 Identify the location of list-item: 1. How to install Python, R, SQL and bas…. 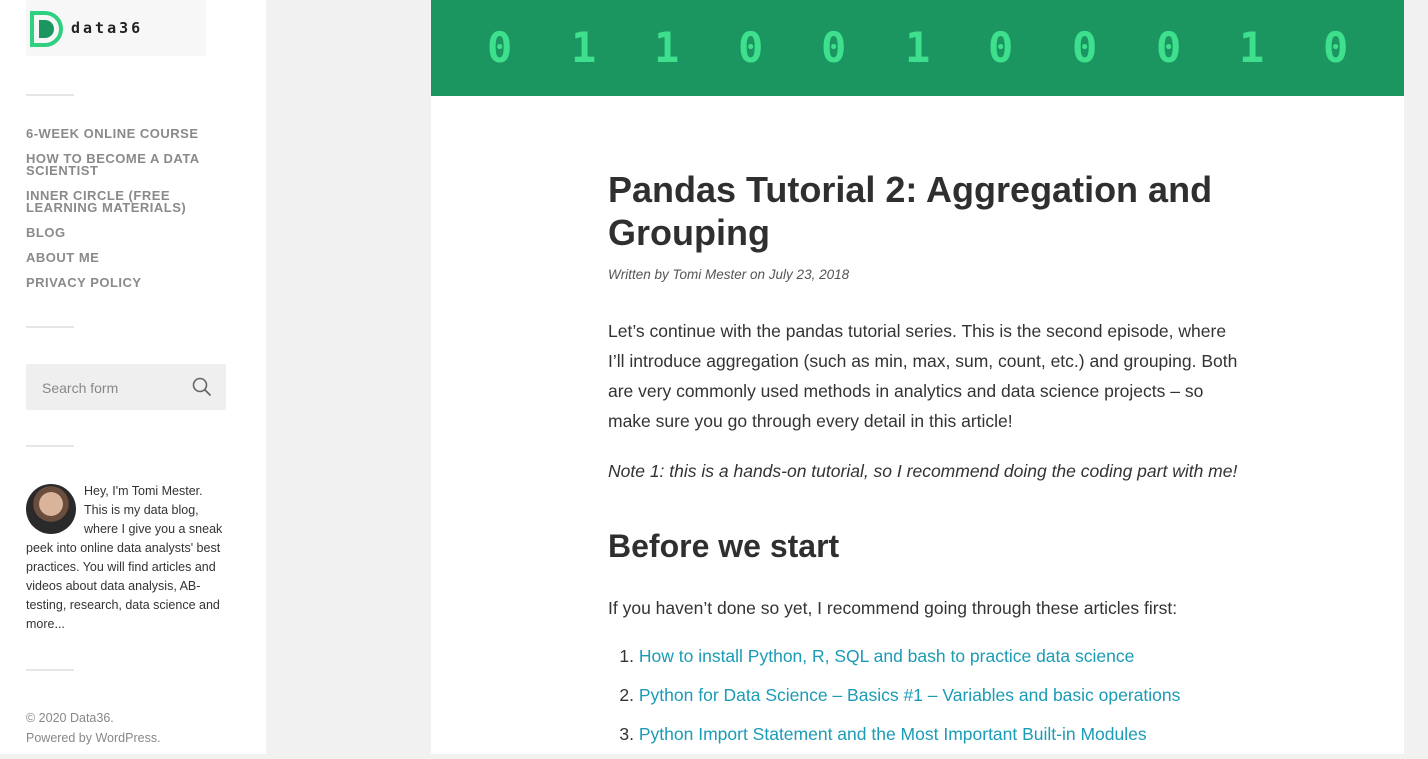
(923, 656).